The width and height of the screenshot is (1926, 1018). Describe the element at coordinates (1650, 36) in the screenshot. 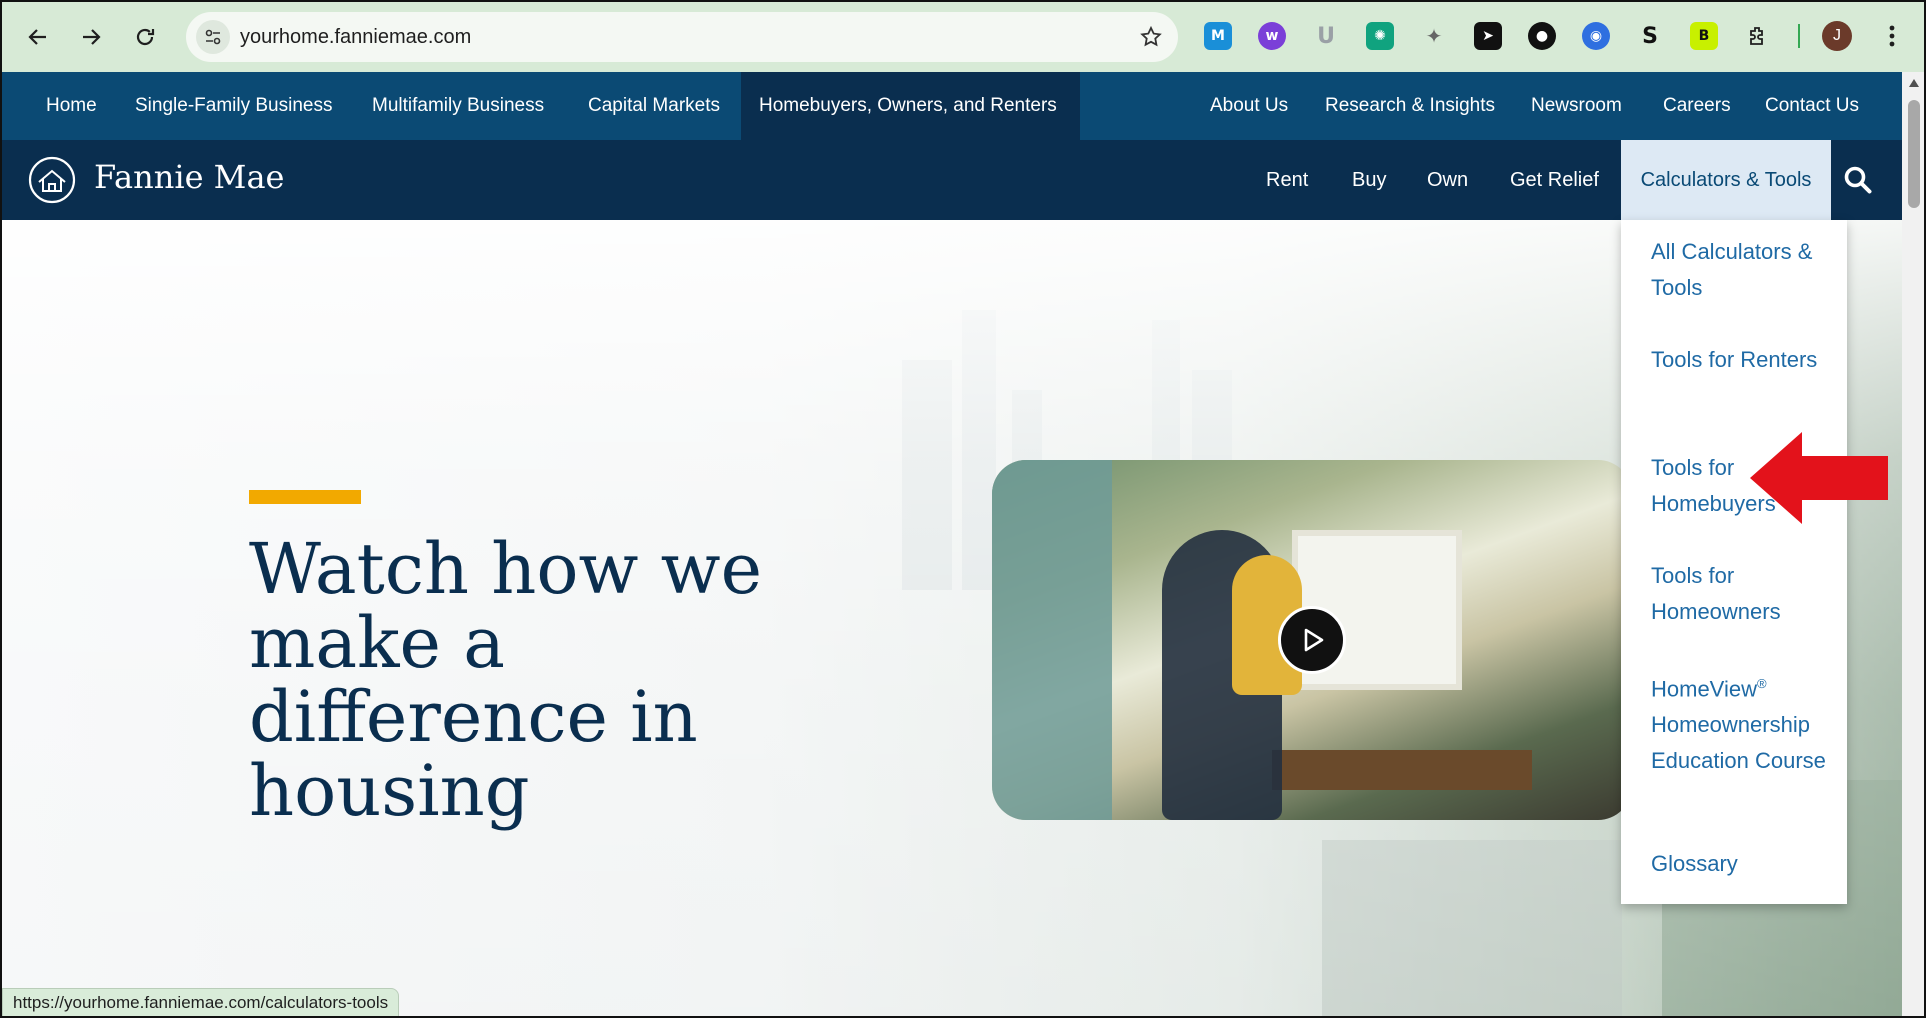

I see `s-extension-icon: S` at that location.